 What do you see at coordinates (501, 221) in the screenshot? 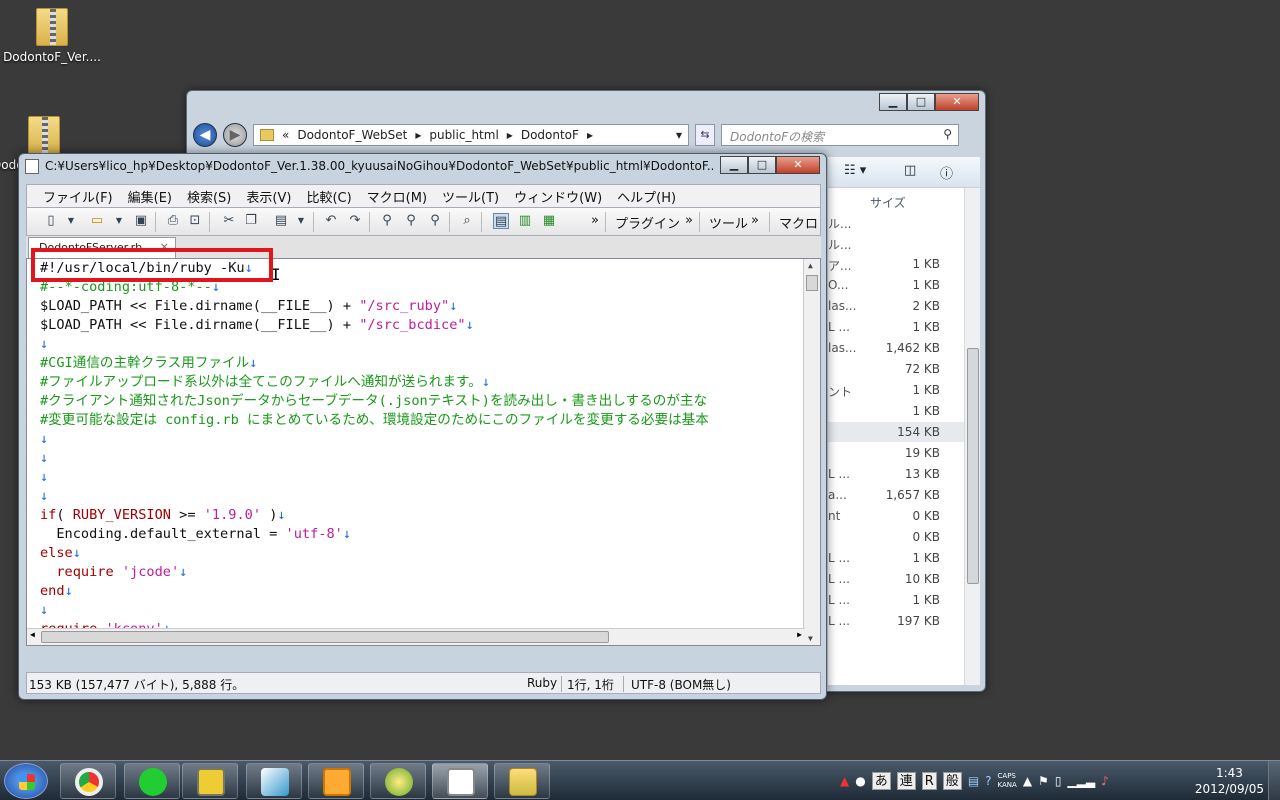
I see `tile-view-icon: ▤` at bounding box center [501, 221].